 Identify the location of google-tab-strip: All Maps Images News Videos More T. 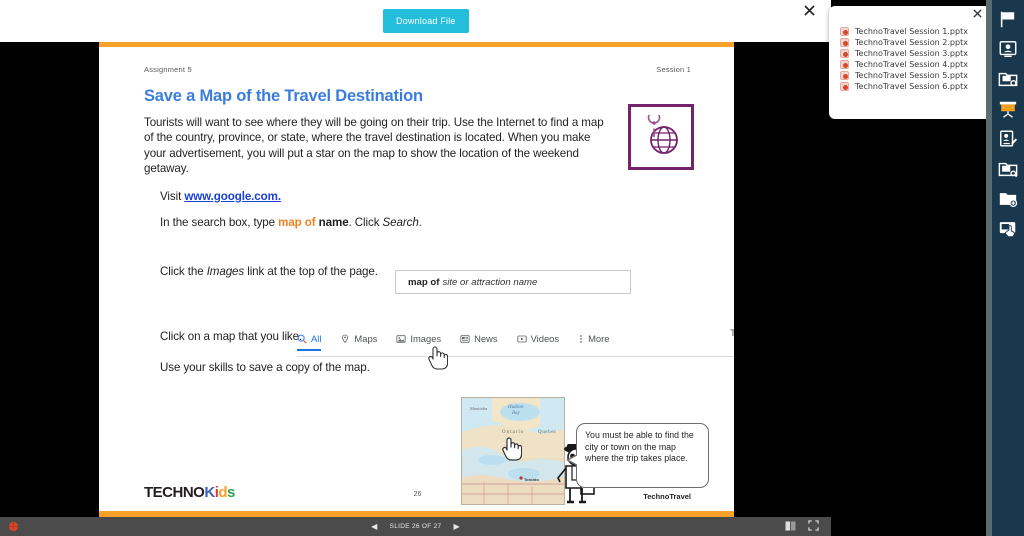
(515, 342).